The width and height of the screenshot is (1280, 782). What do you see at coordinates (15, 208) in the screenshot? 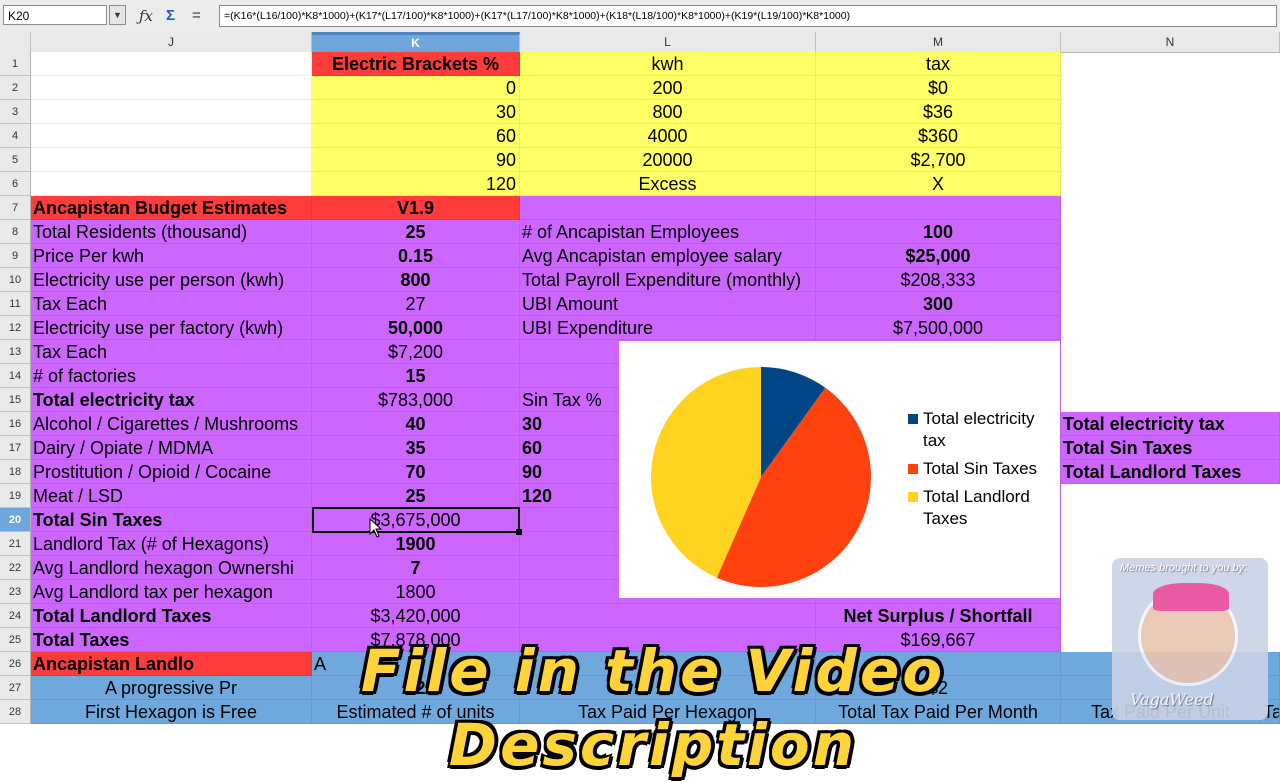
I see `row-header-7: 7` at bounding box center [15, 208].